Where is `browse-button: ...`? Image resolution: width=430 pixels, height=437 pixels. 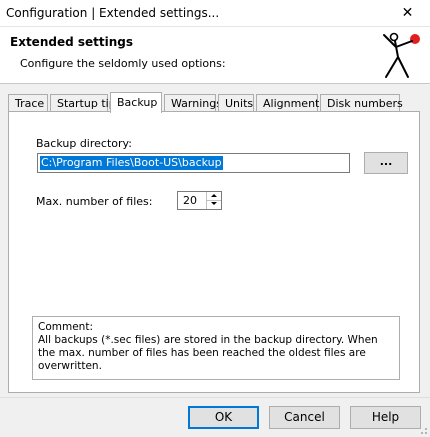 browse-button: ... is located at coordinates (386, 163).